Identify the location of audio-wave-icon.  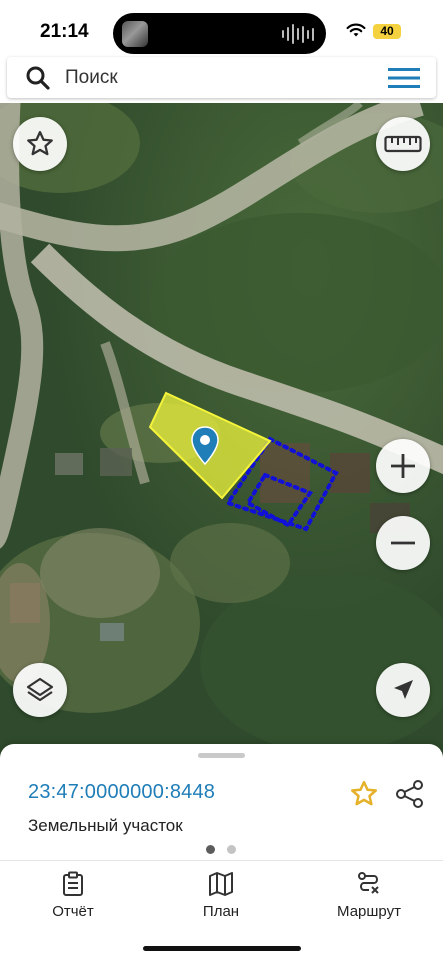
(298, 34).